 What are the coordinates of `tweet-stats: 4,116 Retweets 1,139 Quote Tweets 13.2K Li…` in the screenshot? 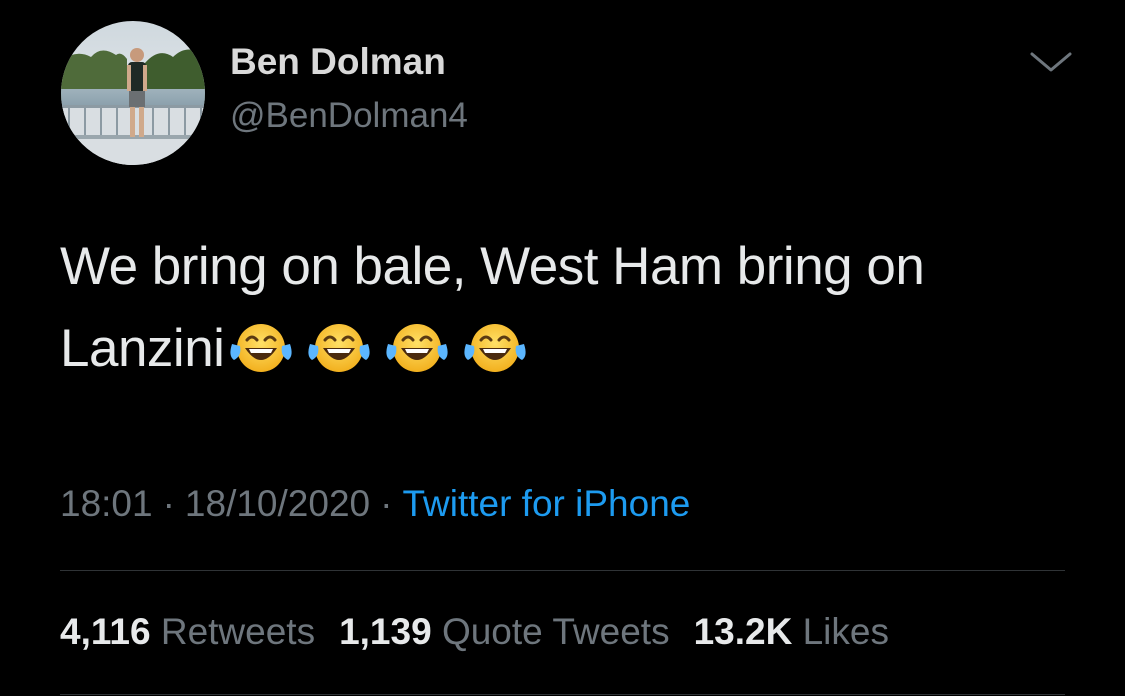 It's located at (486, 632).